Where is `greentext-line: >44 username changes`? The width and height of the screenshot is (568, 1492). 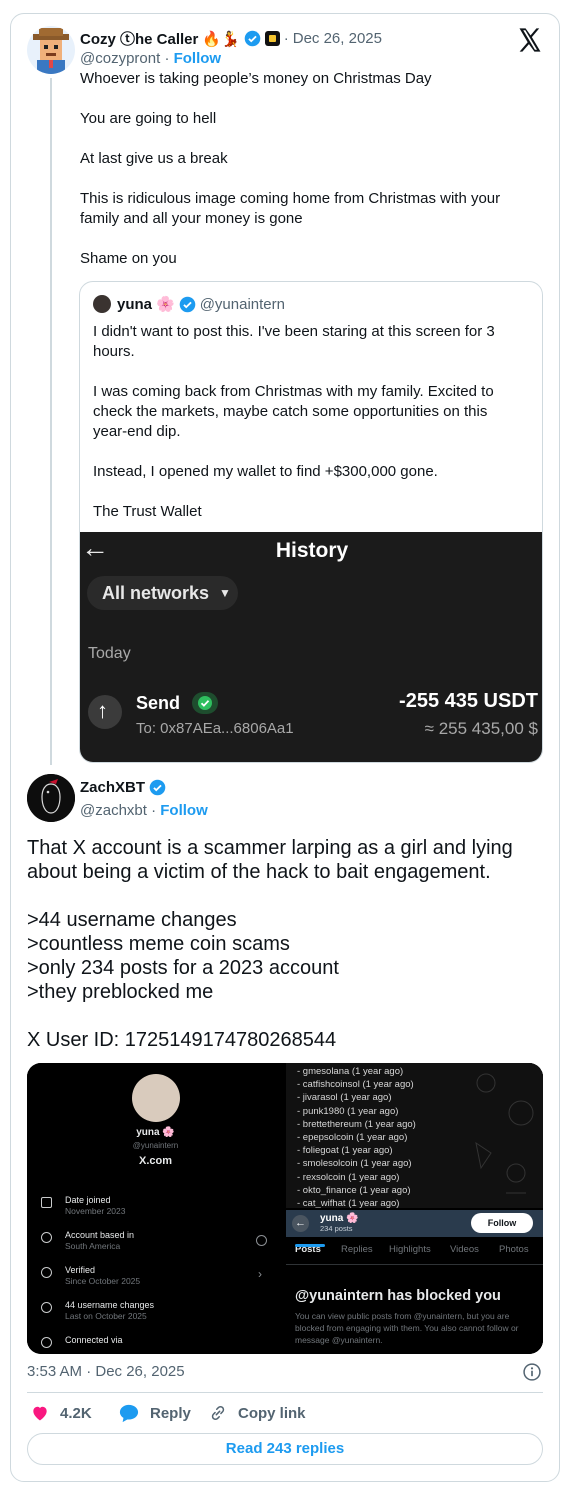 greentext-line: >44 username changes is located at coordinates (132, 920).